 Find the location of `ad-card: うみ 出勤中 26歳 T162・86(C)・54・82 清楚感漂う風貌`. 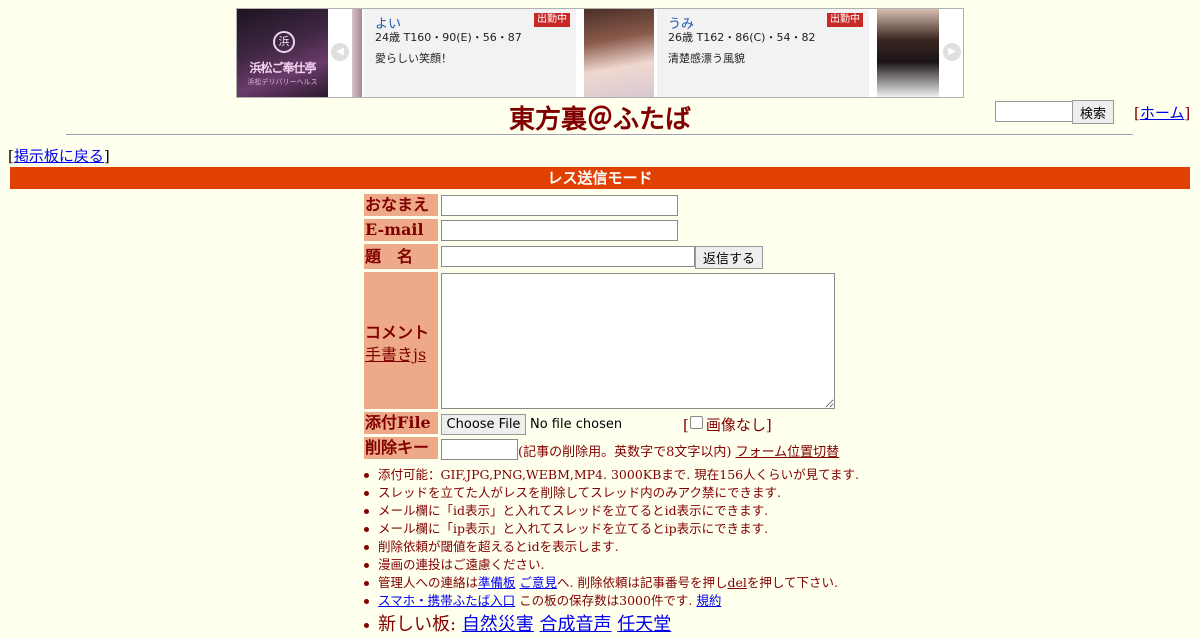

ad-card: うみ 出勤中 26歳 T162・86(C)・54・82 清楚感漂う風貌 is located at coordinates (763, 53).